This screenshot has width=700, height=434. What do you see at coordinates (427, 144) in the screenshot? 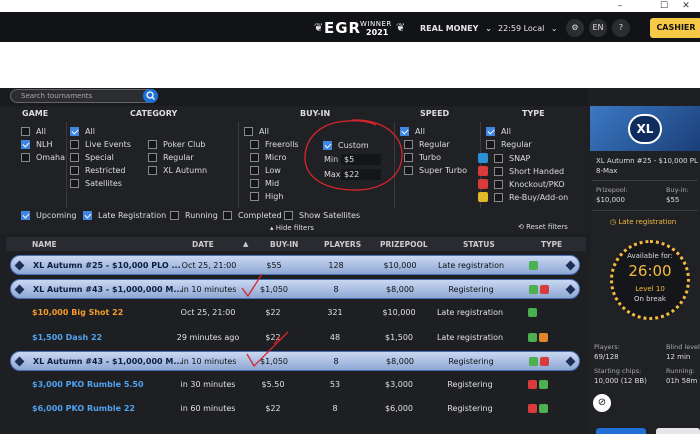
I see `speed-filter-regular: Regular` at bounding box center [427, 144].